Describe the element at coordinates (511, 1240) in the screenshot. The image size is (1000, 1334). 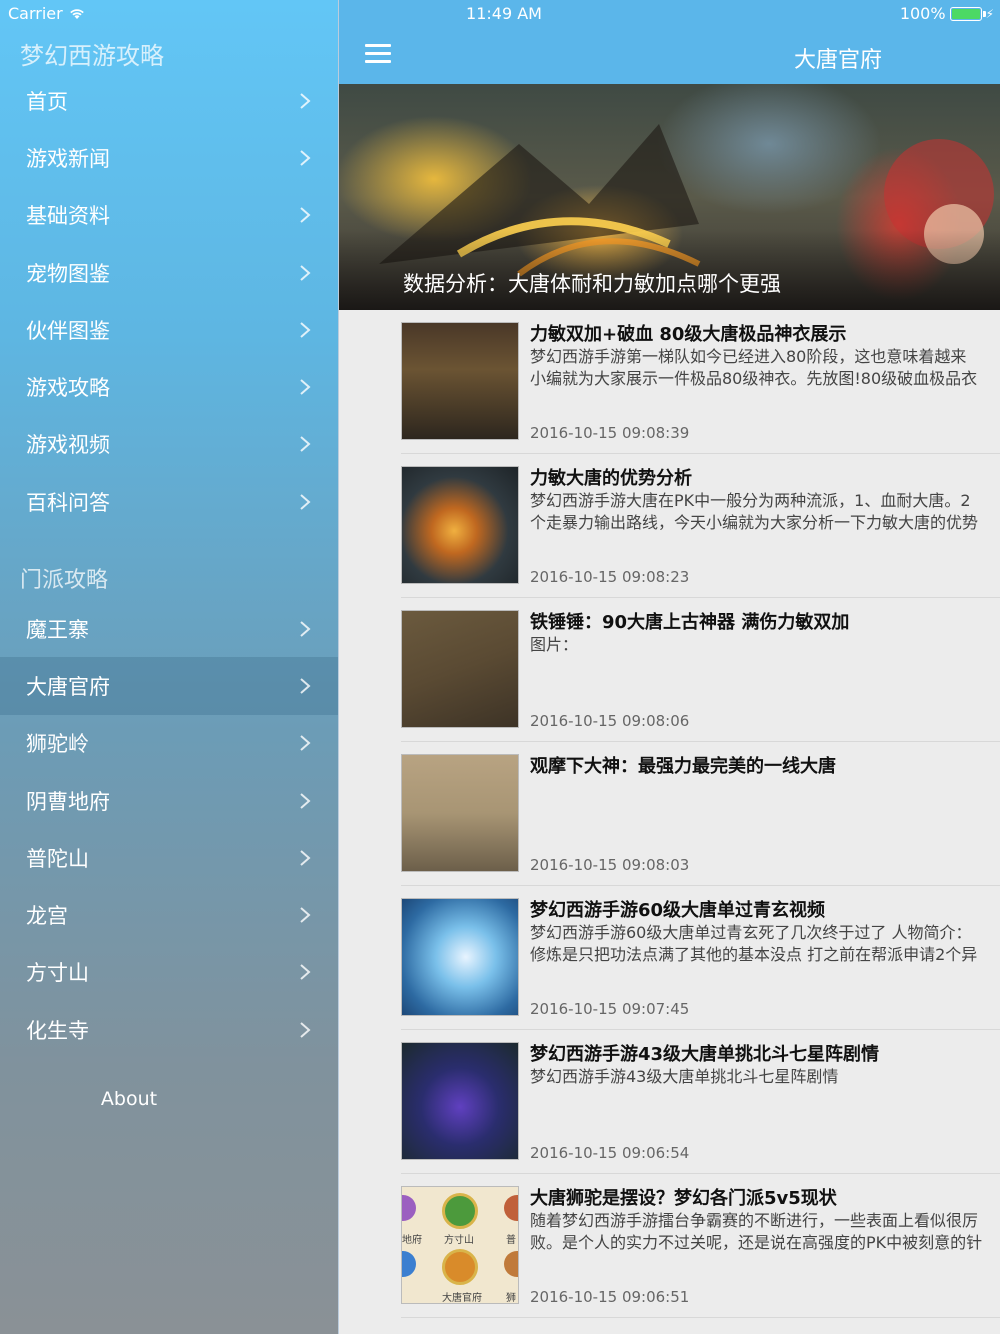
I see `thumbnail-label: 普` at that location.